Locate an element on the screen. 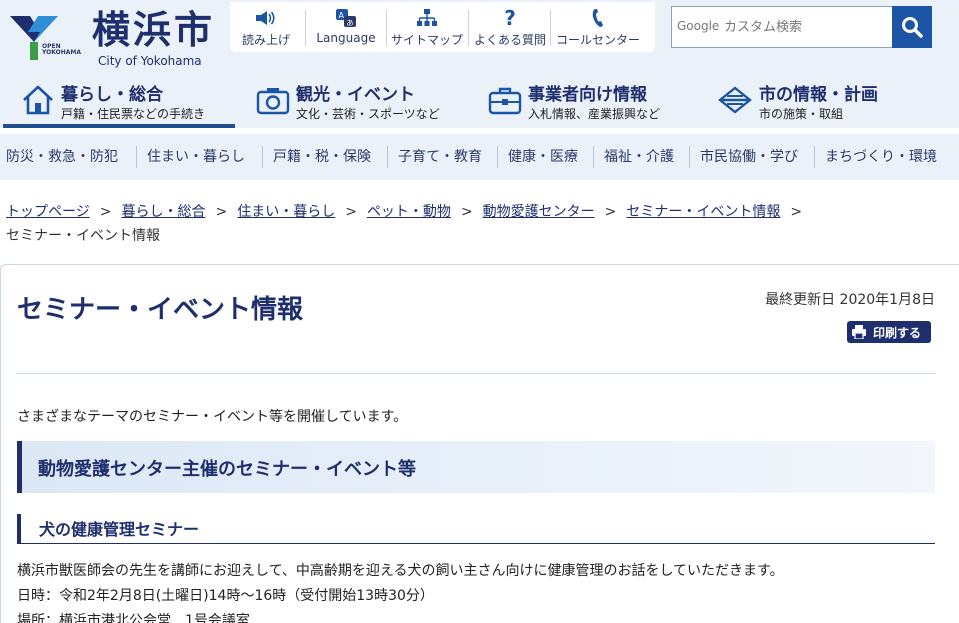 This screenshot has width=959, height=623. utility-language: Aあ Language is located at coordinates (346, 27).